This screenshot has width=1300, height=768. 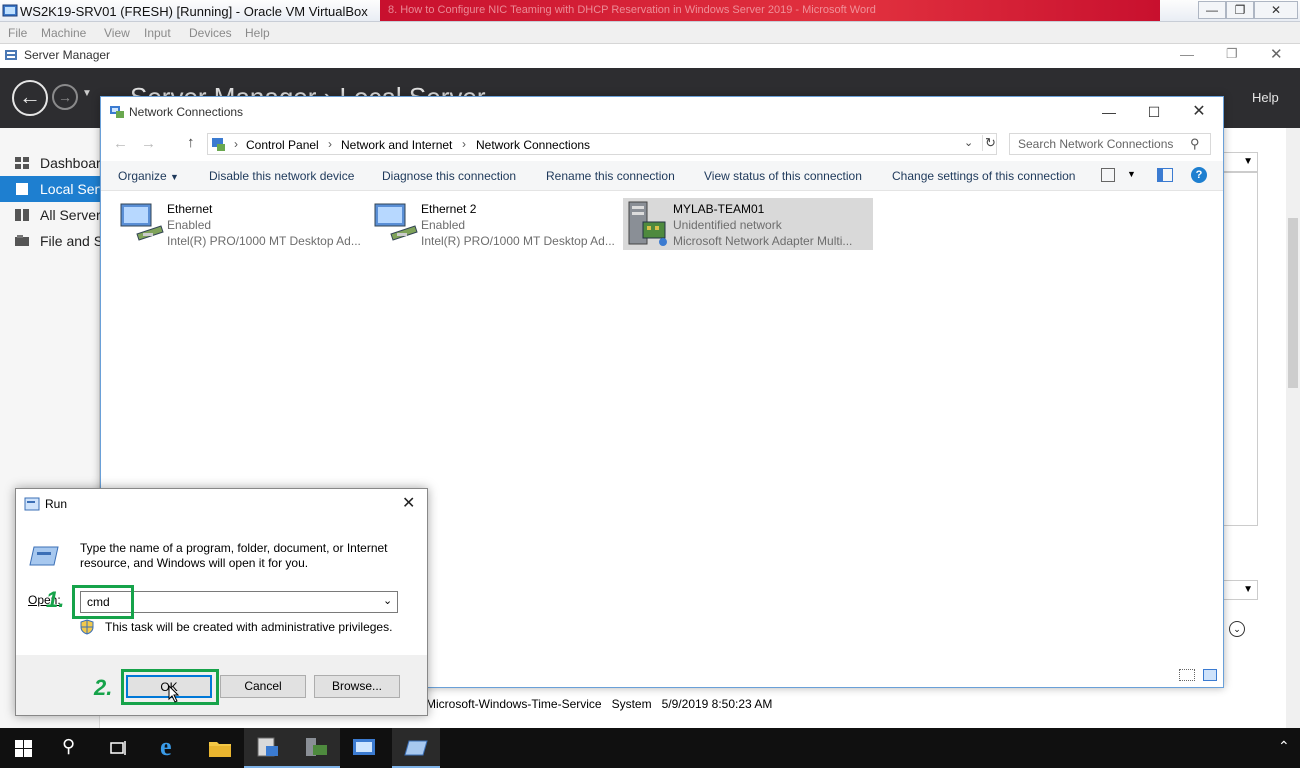 What do you see at coordinates (416, 748) in the screenshot?
I see `taskbar-run` at bounding box center [416, 748].